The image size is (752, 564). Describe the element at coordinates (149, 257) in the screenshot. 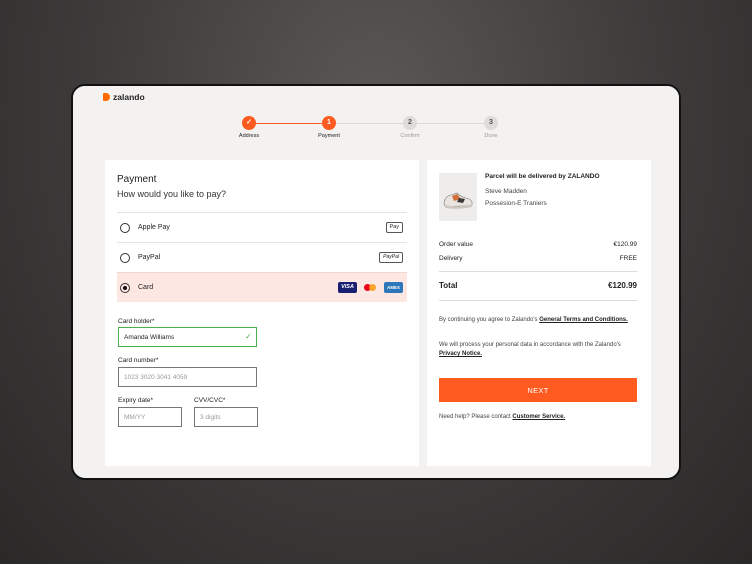

I see `paypal-label: PayPal` at that location.